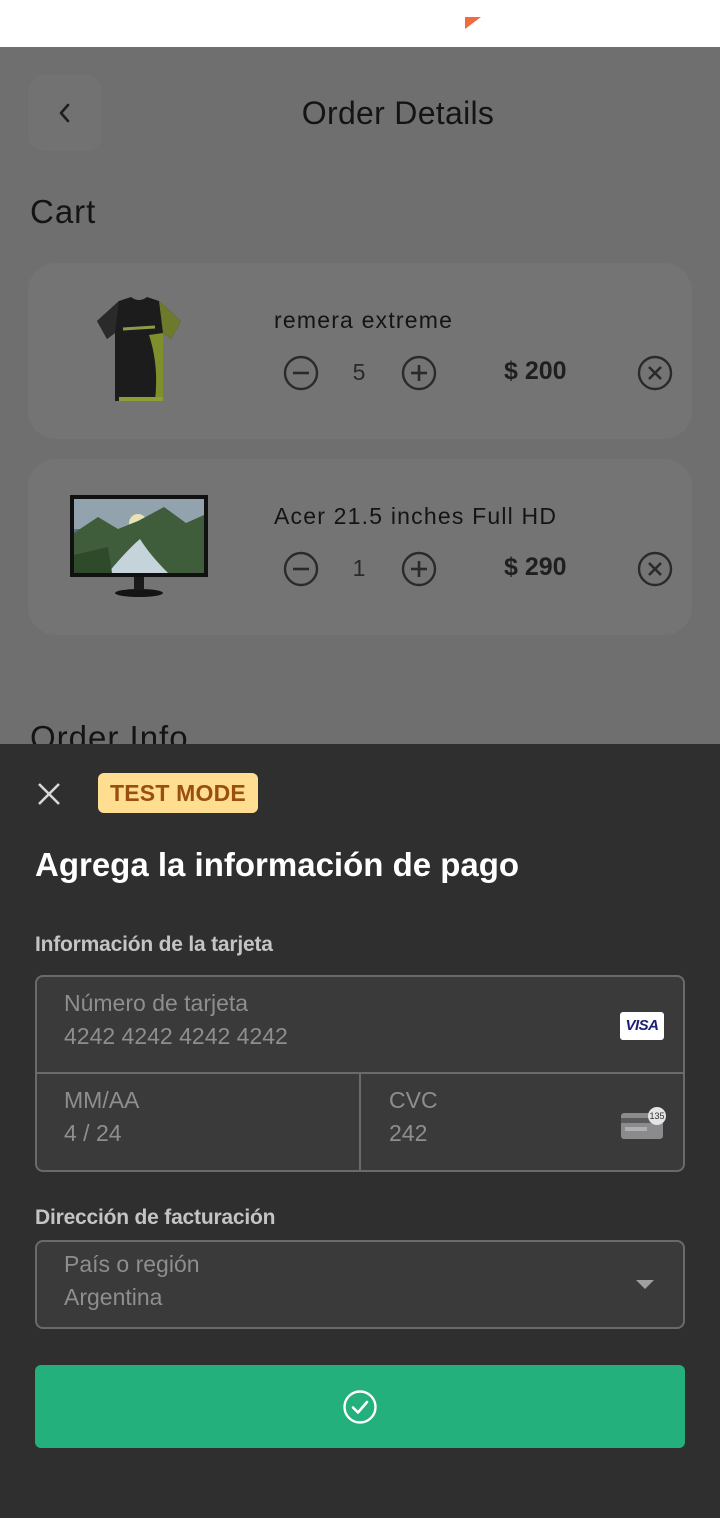  What do you see at coordinates (176, 1036) in the screenshot?
I see `card-number-value: 4242 4242 4242 4242` at bounding box center [176, 1036].